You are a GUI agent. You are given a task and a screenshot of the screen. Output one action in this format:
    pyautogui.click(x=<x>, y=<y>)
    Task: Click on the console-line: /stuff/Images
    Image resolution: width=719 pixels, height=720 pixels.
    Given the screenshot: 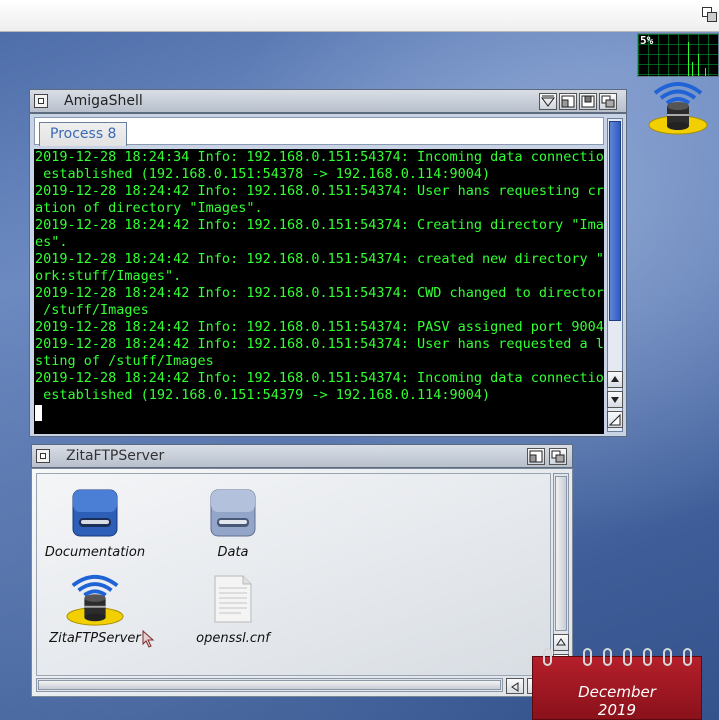 What is the action you would take?
    pyautogui.click(x=92, y=310)
    